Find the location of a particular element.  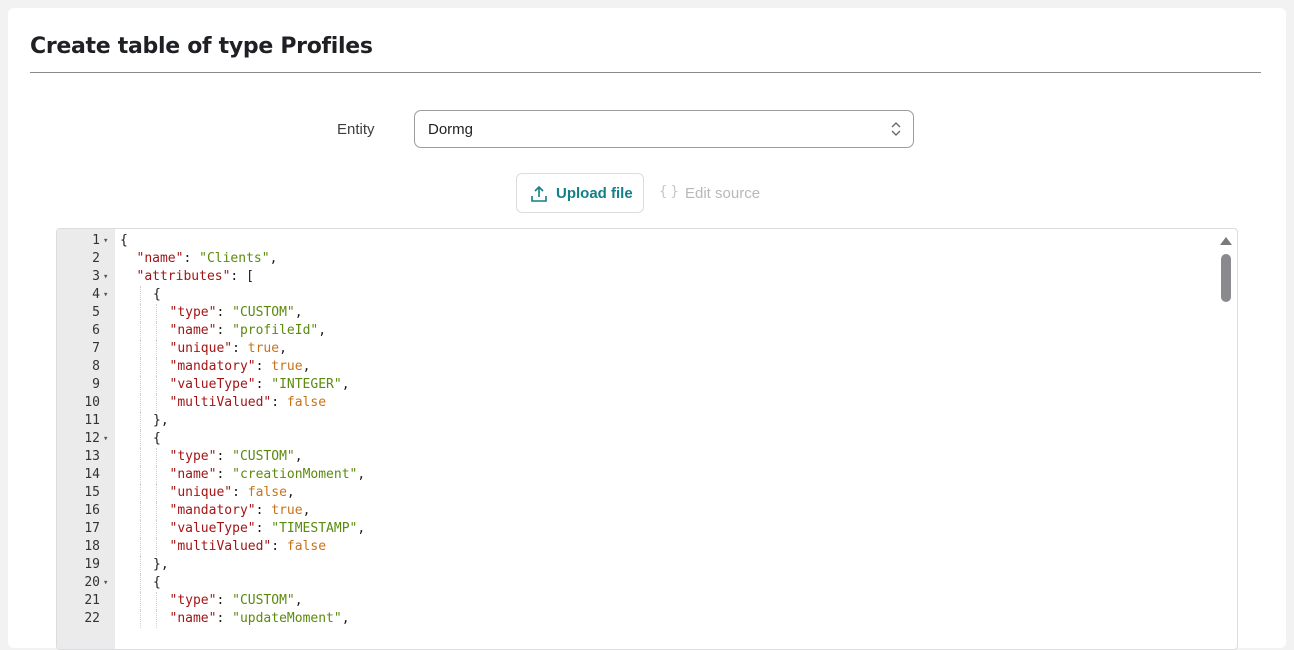

code-line: 1 ▾ { is located at coordinates (637, 241).